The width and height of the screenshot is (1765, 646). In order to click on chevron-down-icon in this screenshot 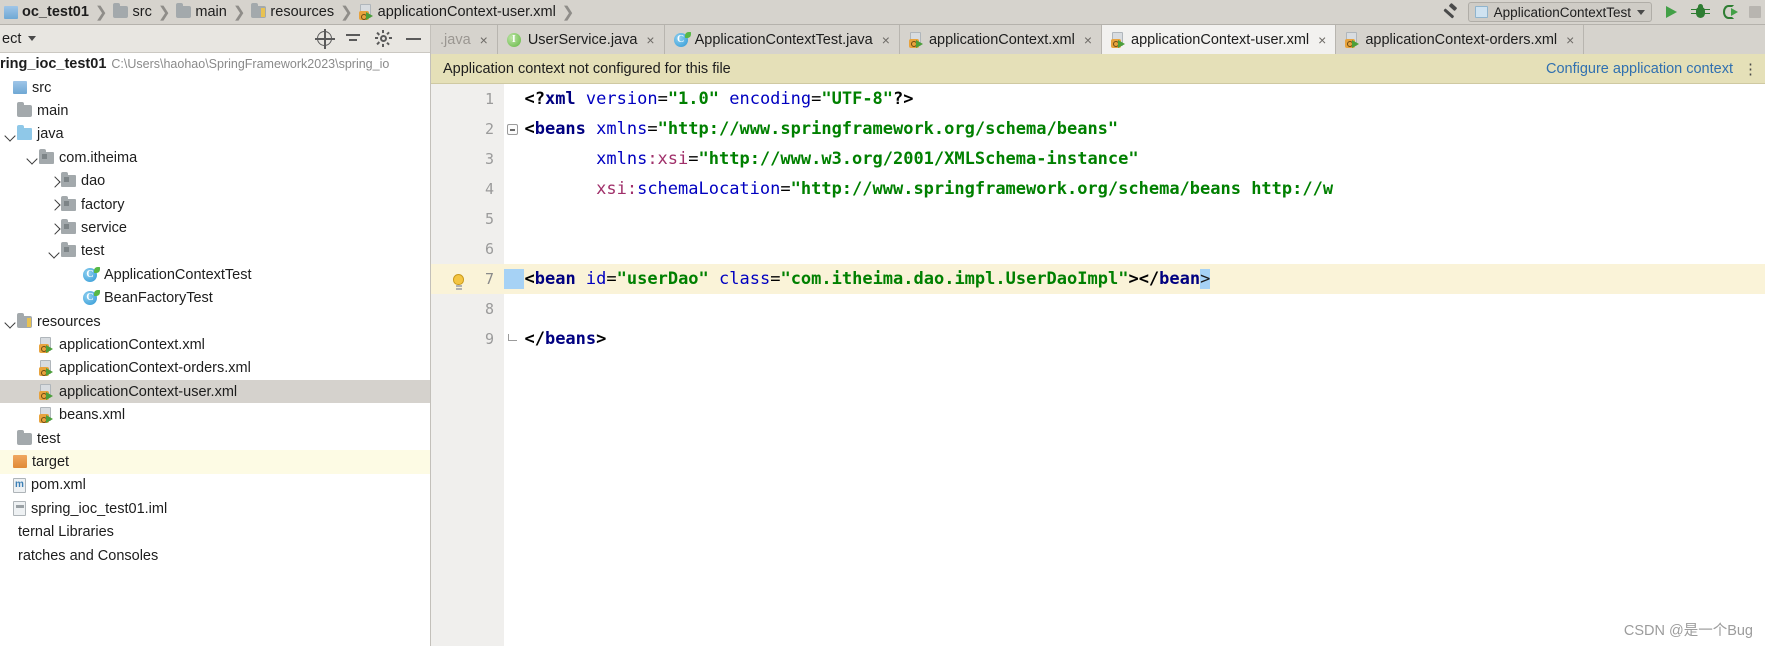, I will do `click(32, 38)`.